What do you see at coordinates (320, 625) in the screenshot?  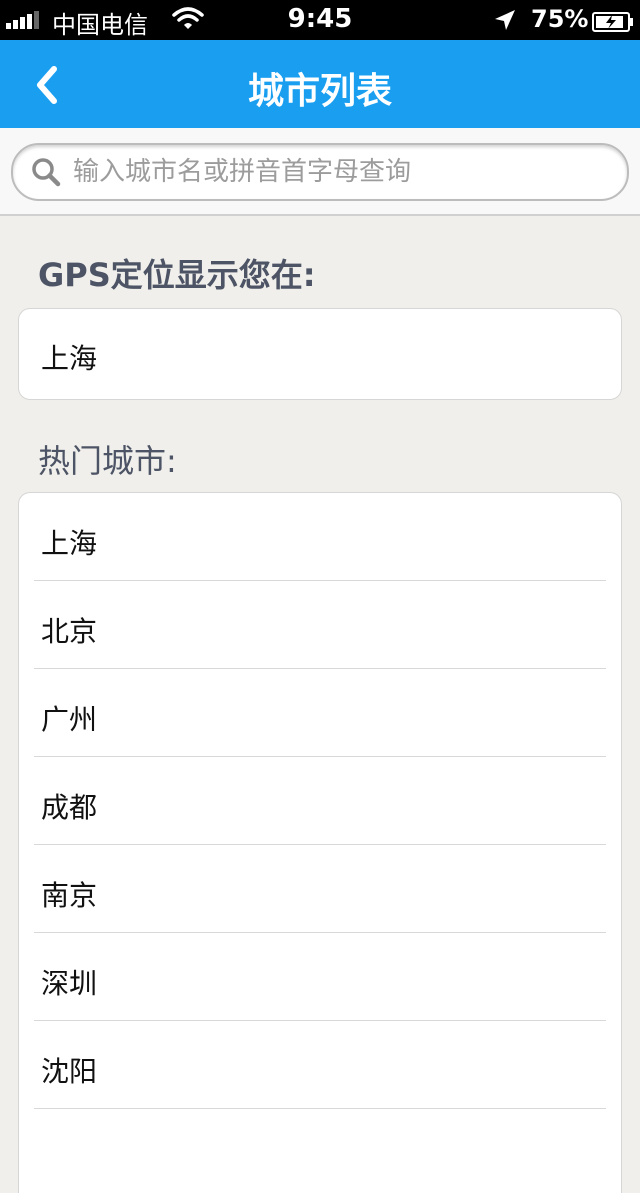 I see `city-row-beijing: 北京` at bounding box center [320, 625].